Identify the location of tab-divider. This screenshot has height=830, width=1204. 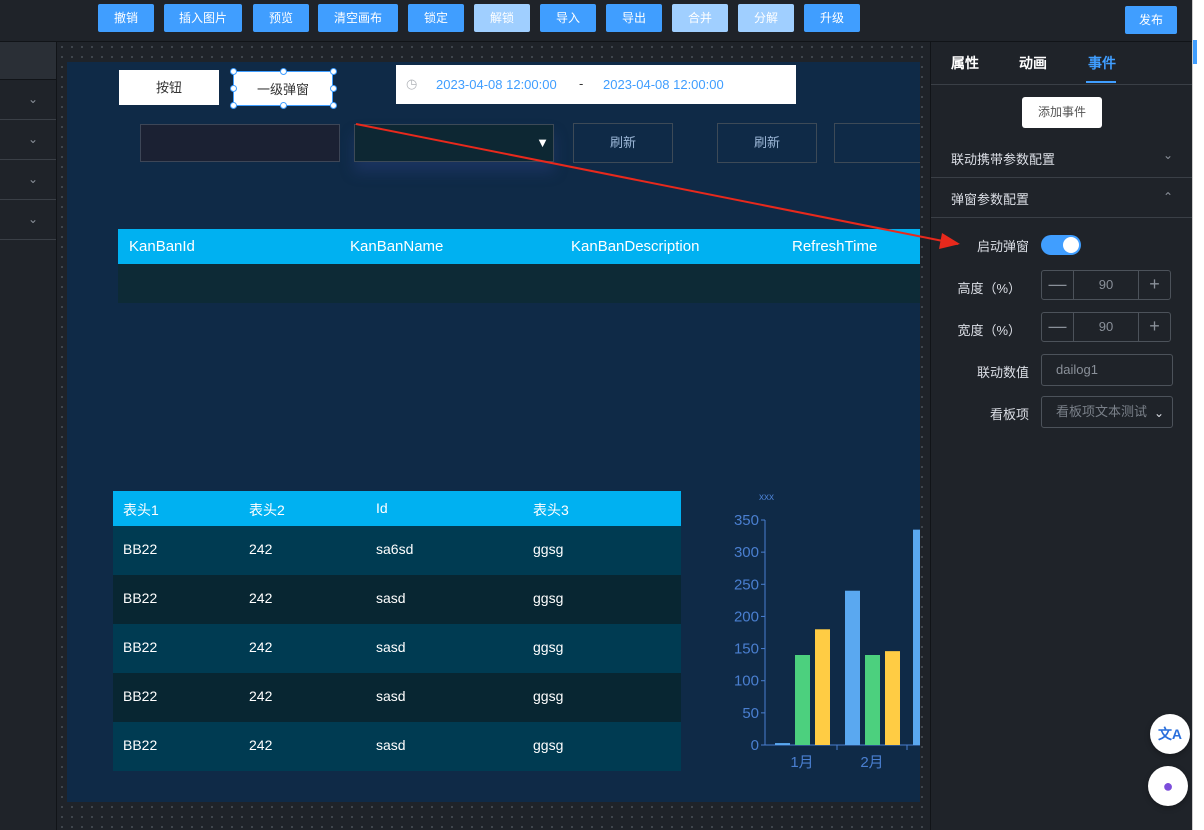
(1062, 84).